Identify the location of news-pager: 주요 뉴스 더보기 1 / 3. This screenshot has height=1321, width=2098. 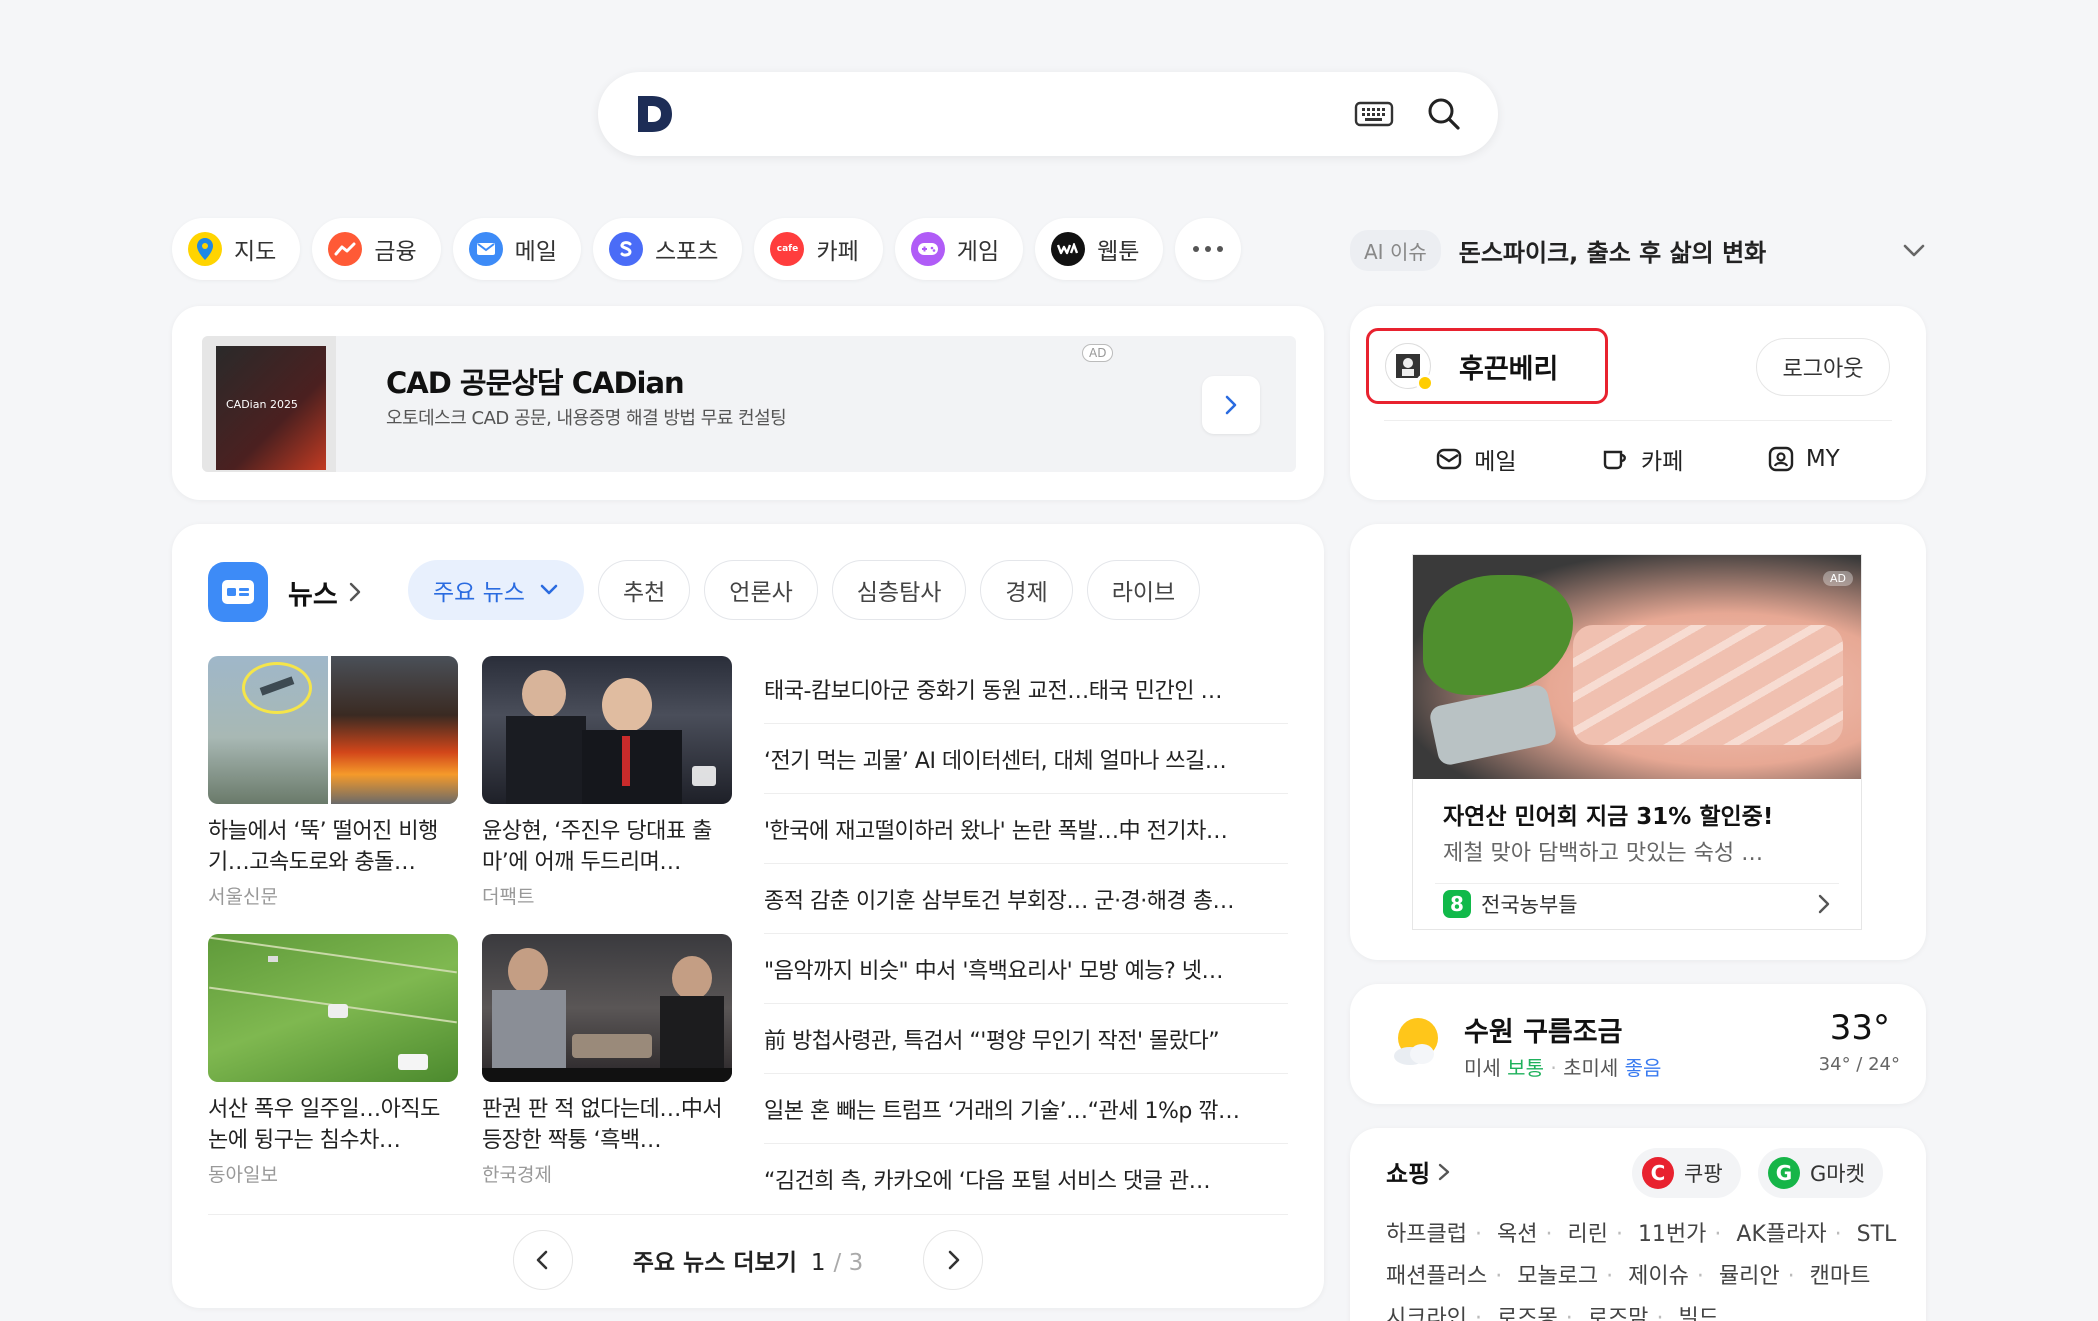
(748, 1260).